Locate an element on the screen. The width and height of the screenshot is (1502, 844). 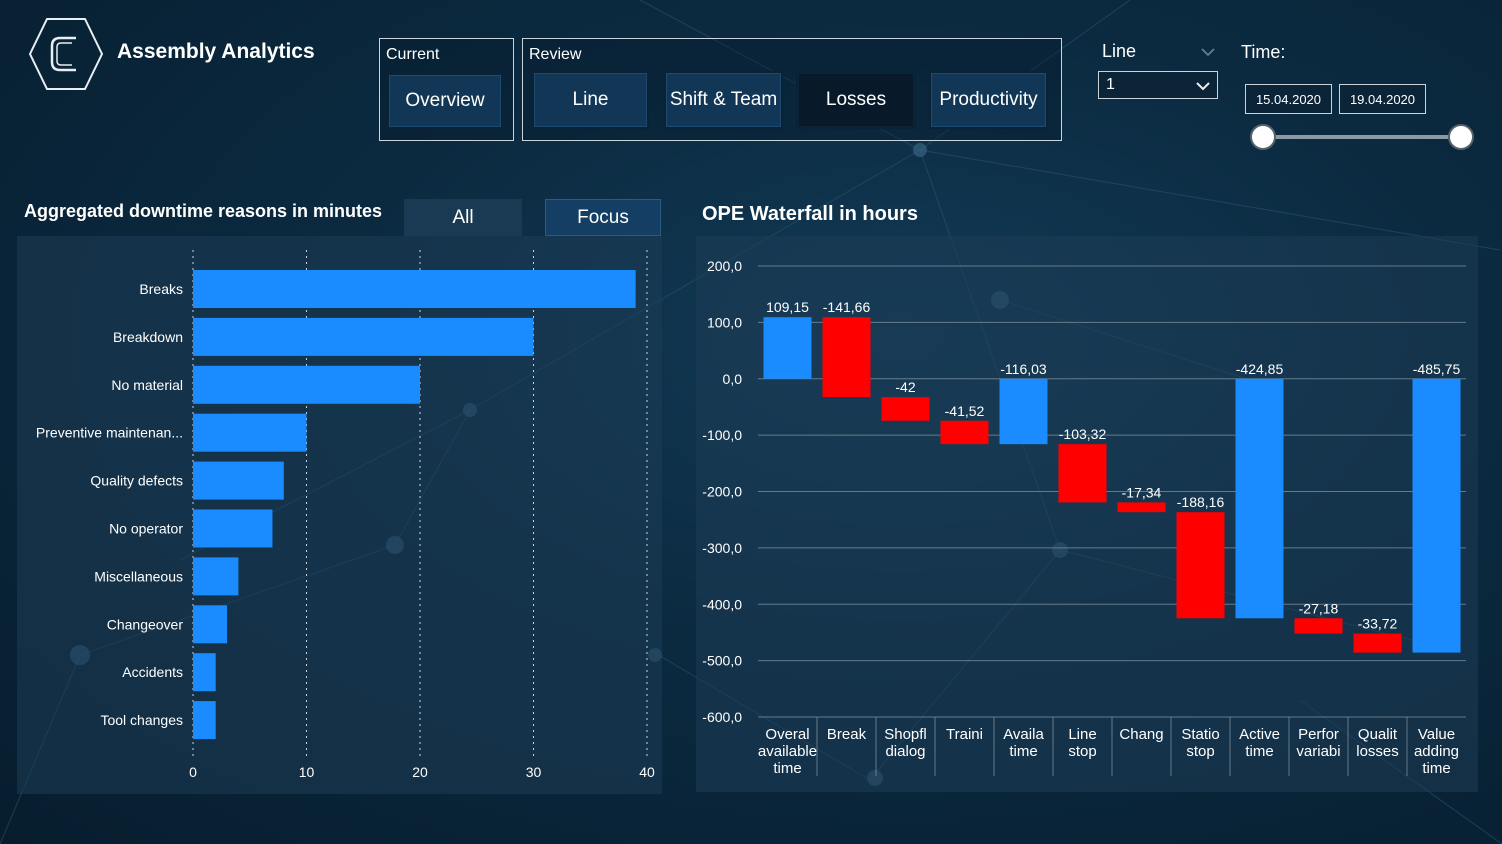
current-group-label: Current is located at coordinates (413, 54).